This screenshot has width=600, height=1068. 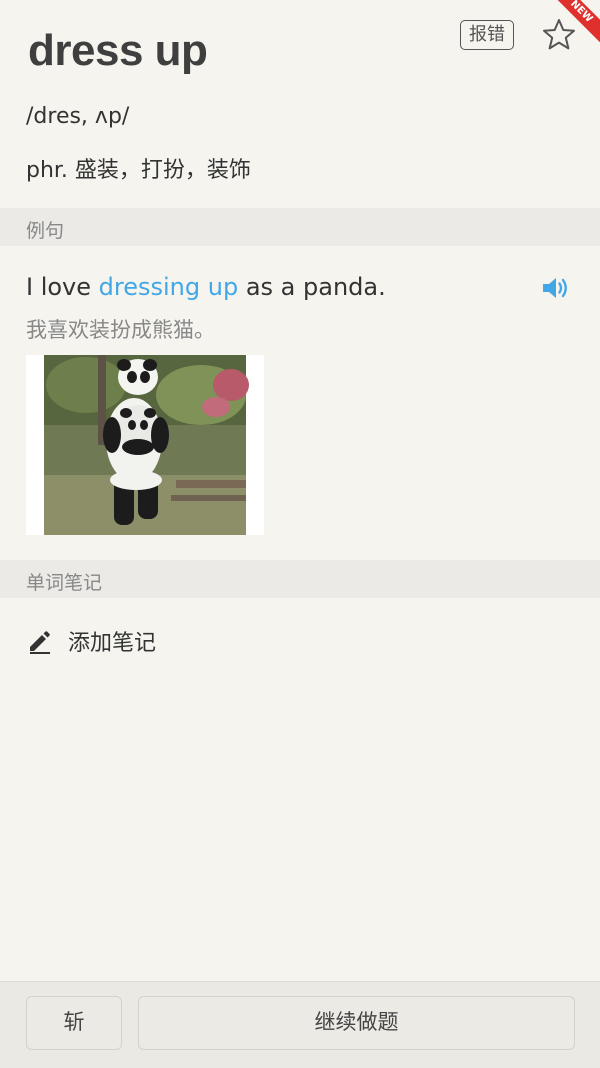 I want to click on report-error-button: 报错, so click(x=487, y=35).